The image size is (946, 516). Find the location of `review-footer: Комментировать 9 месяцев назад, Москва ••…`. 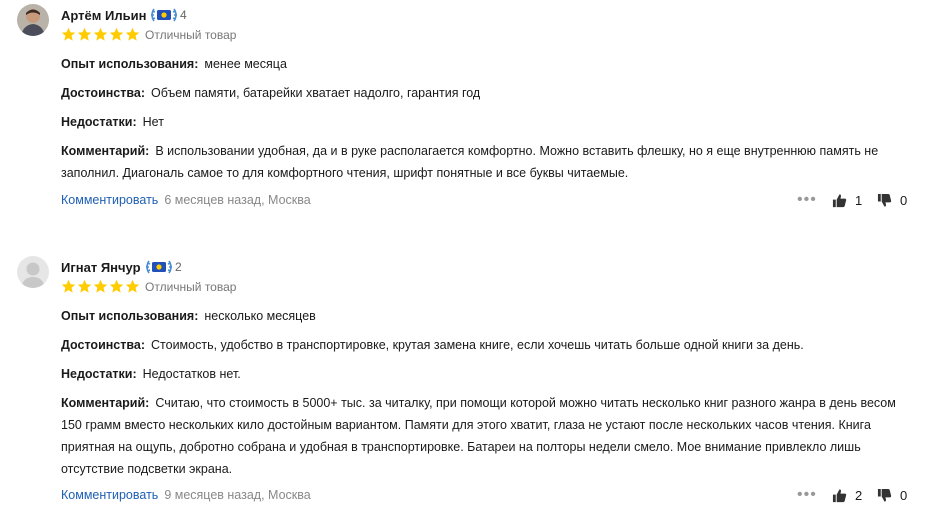

review-footer: Комментировать 9 месяцев назад, Москва ••… is located at coordinates (503, 496).